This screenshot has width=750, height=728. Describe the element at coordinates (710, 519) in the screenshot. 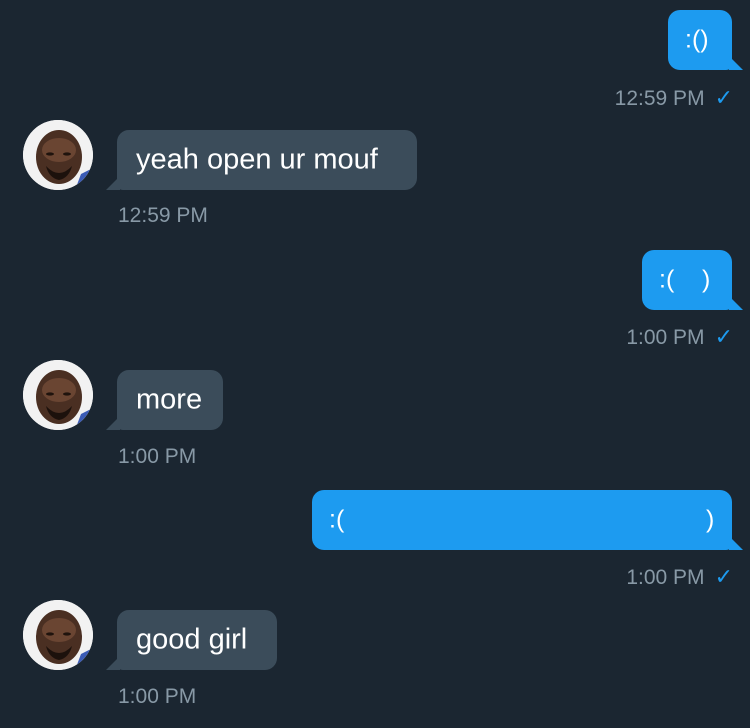

I see `message-text-right: )` at that location.